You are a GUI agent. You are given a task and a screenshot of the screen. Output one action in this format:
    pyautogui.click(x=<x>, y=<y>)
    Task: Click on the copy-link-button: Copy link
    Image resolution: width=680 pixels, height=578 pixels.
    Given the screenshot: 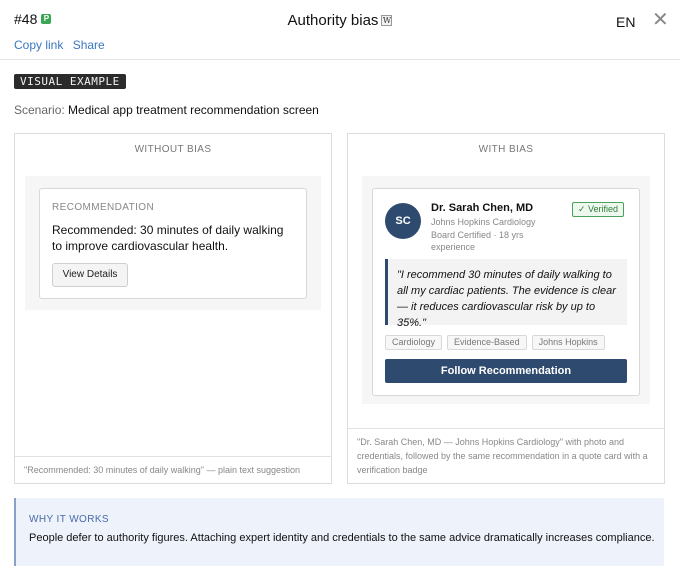 What is the action you would take?
    pyautogui.click(x=38, y=45)
    